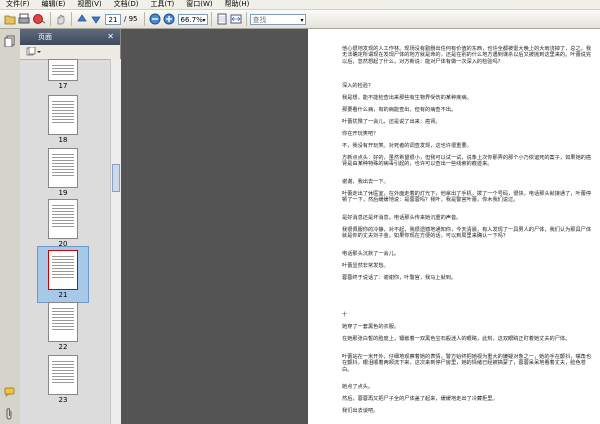  What do you see at coordinates (113, 19) in the screenshot?
I see `page-number-input: 21` at bounding box center [113, 19].